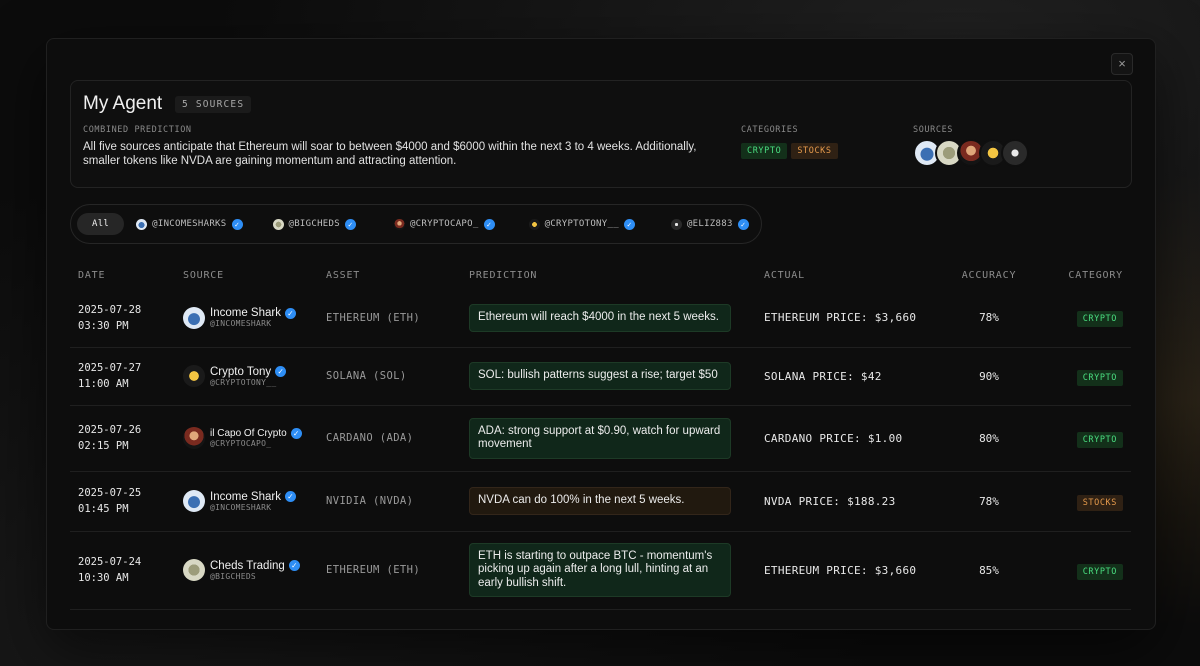 This screenshot has height=666, width=1200. Describe the element at coordinates (103, 446) in the screenshot. I see `row-time: 02:15 PM` at that location.